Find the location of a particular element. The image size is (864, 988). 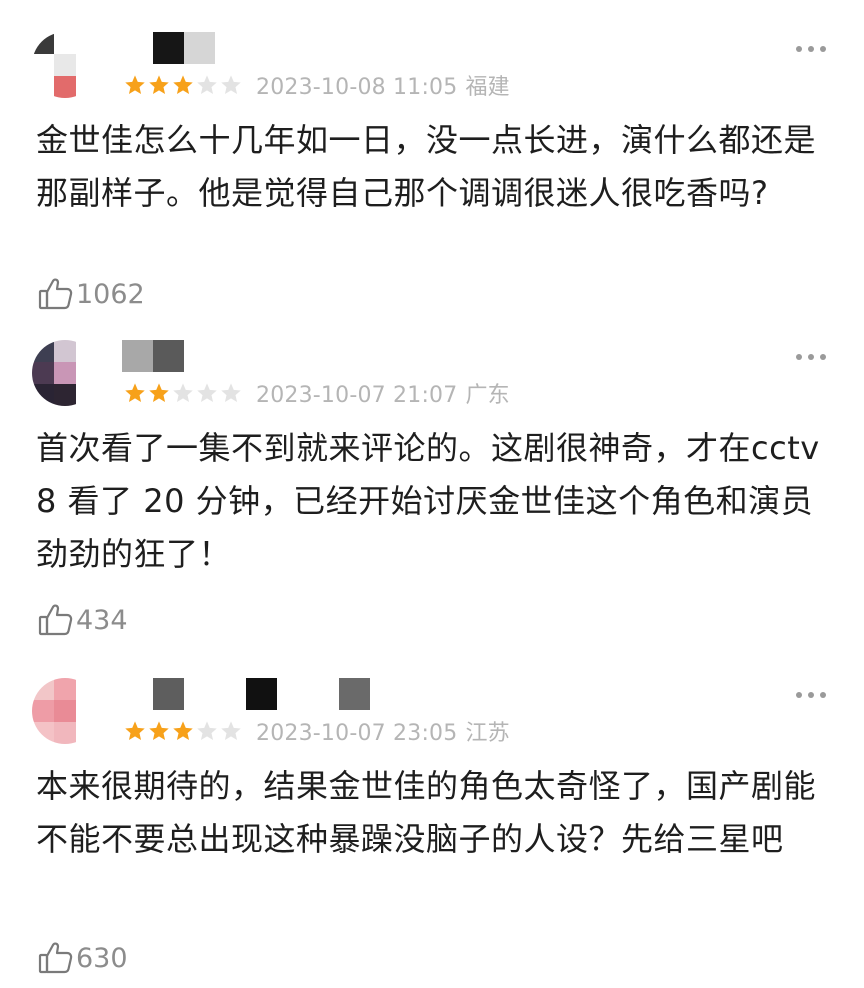

review-meta: 2023-10-07 23:05 江苏 is located at coordinates (383, 731).